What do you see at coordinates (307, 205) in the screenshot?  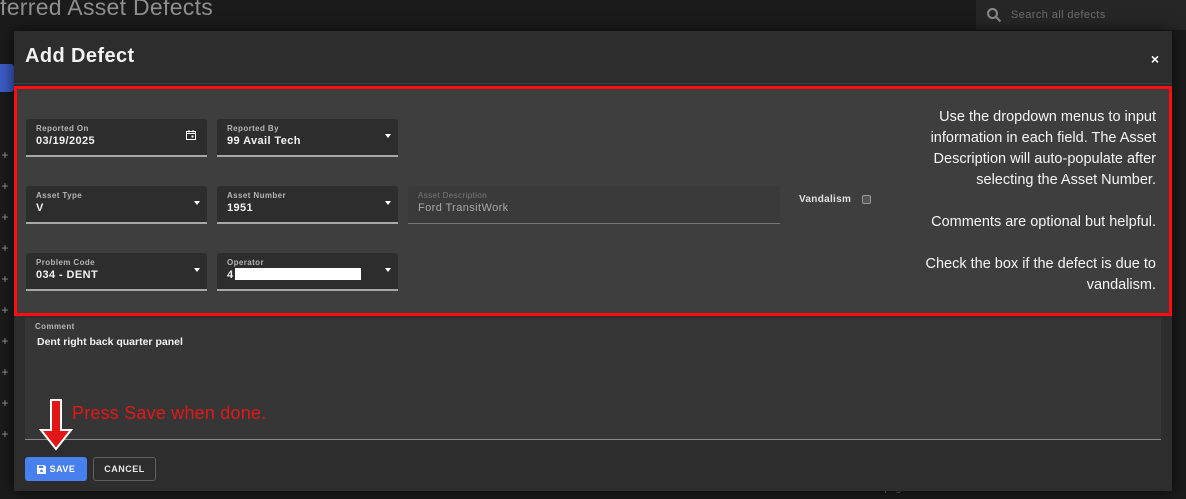 I see `asset-number-select: Asset Number 1951` at bounding box center [307, 205].